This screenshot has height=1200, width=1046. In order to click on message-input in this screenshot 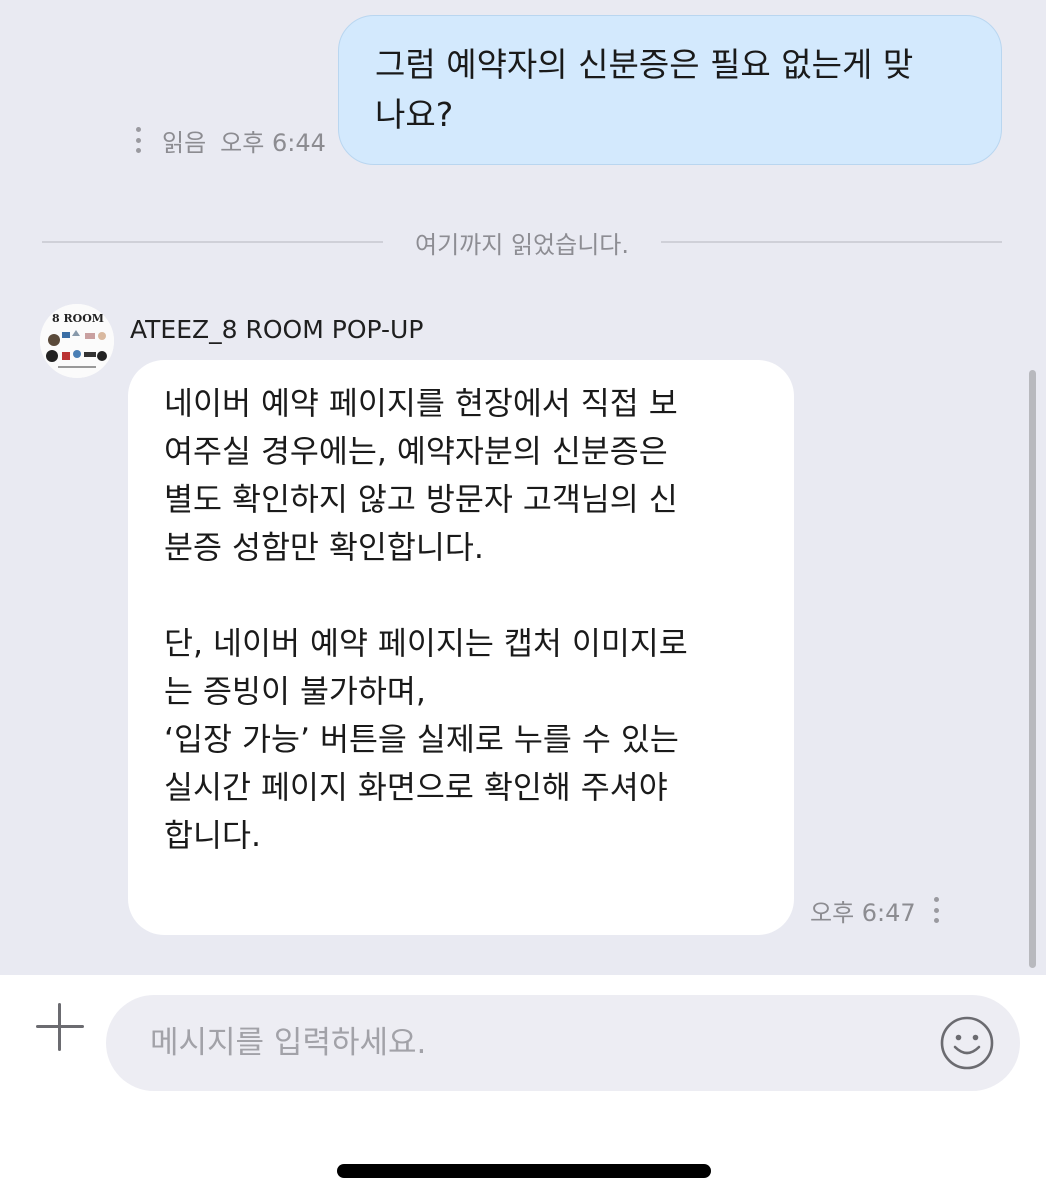, I will do `click(543, 1043)`.